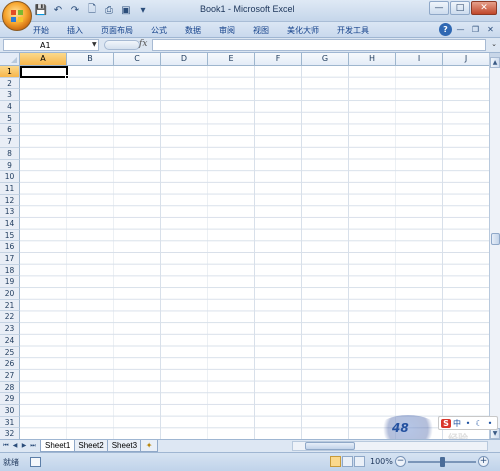  I want to click on row-header: 23, so click(10, 329).